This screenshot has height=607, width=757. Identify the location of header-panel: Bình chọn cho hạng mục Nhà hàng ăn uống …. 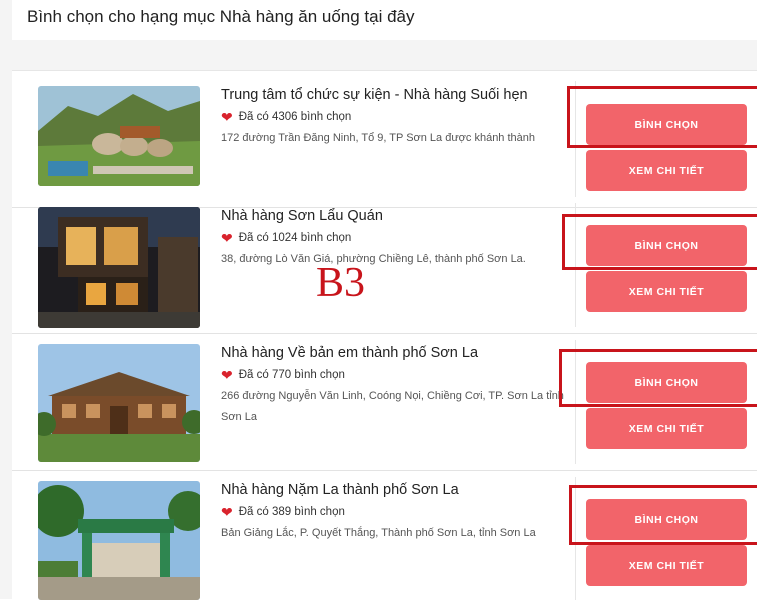
(384, 20).